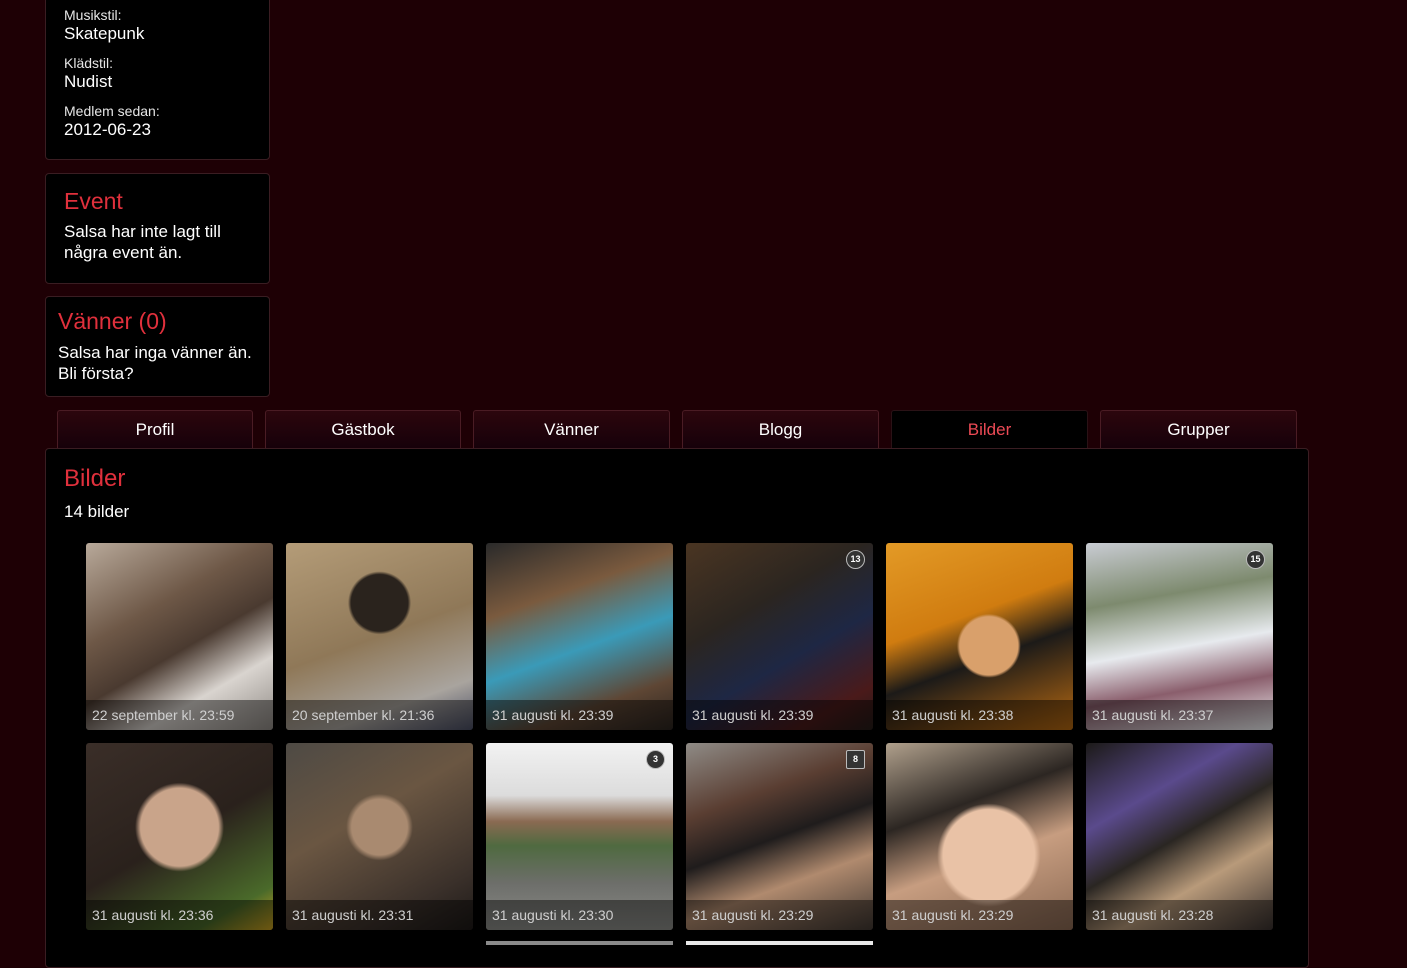 This screenshot has height=968, width=1407. I want to click on tab-profil: Profil, so click(155, 429).